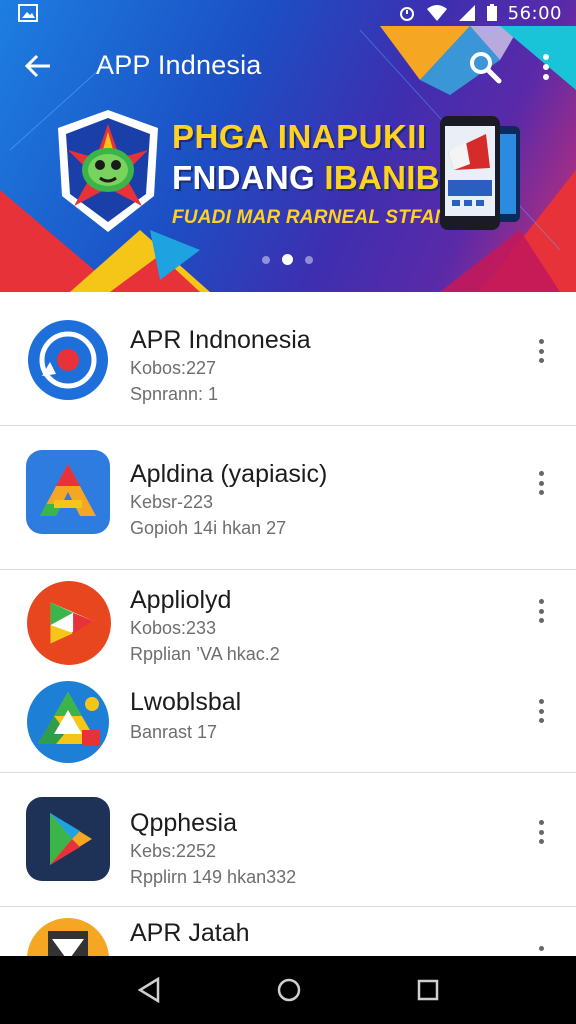  What do you see at coordinates (172, 502) in the screenshot?
I see `app-meta-1: Kebsr-223` at bounding box center [172, 502].